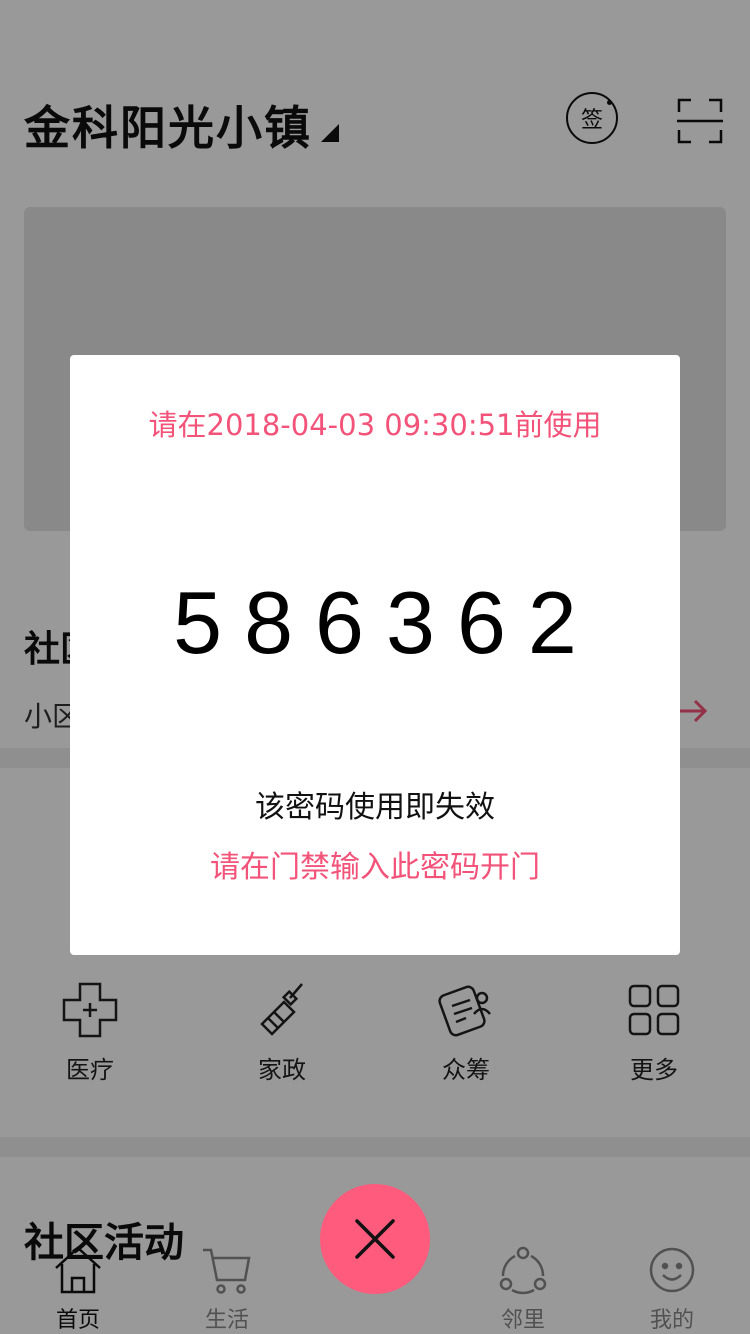 This screenshot has height=1334, width=750. What do you see at coordinates (386, 622) in the screenshot?
I see `door-password-code: 586362` at bounding box center [386, 622].